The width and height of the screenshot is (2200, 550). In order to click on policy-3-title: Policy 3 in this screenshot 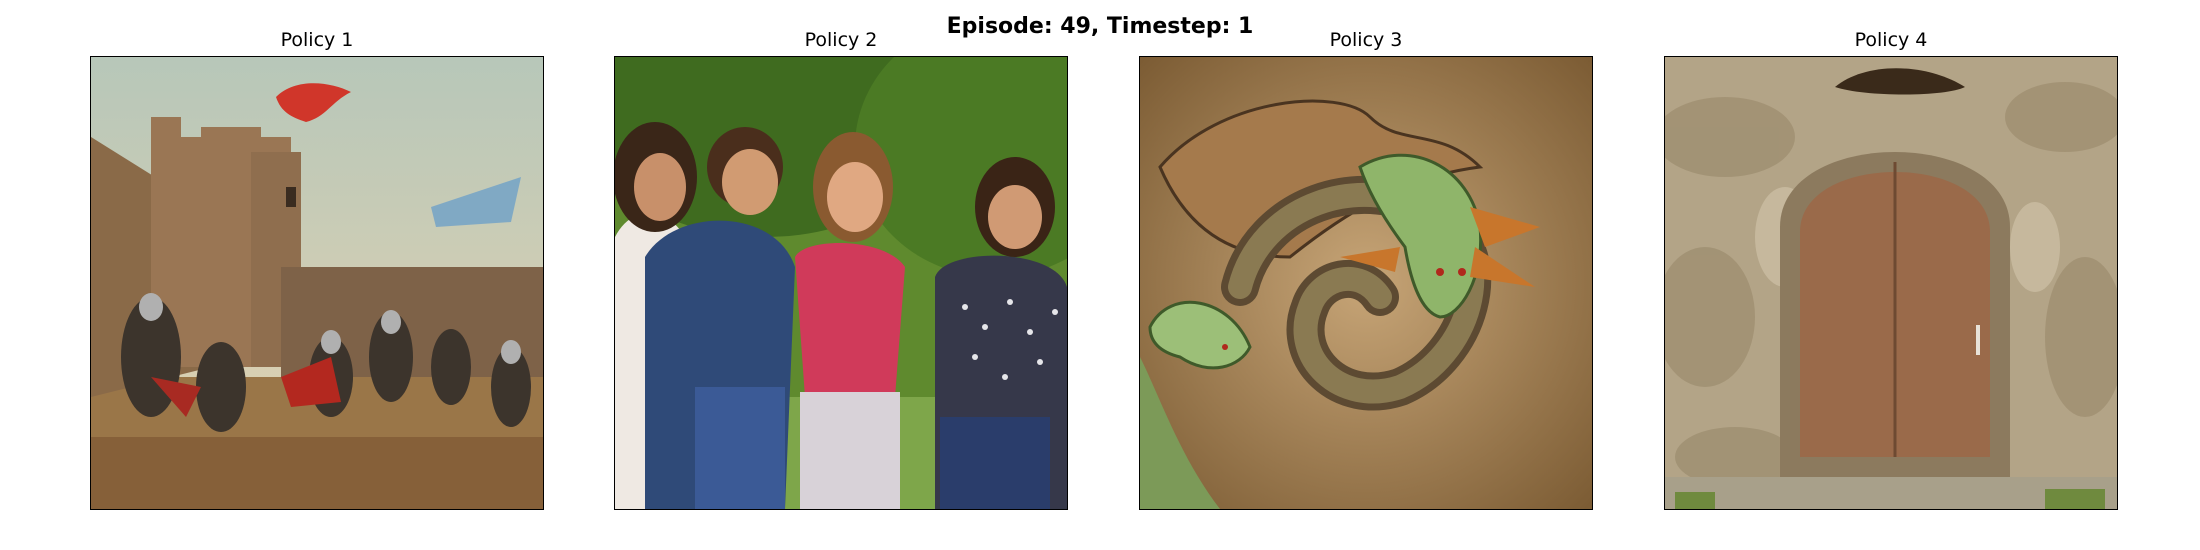, I will do `click(1366, 40)`.